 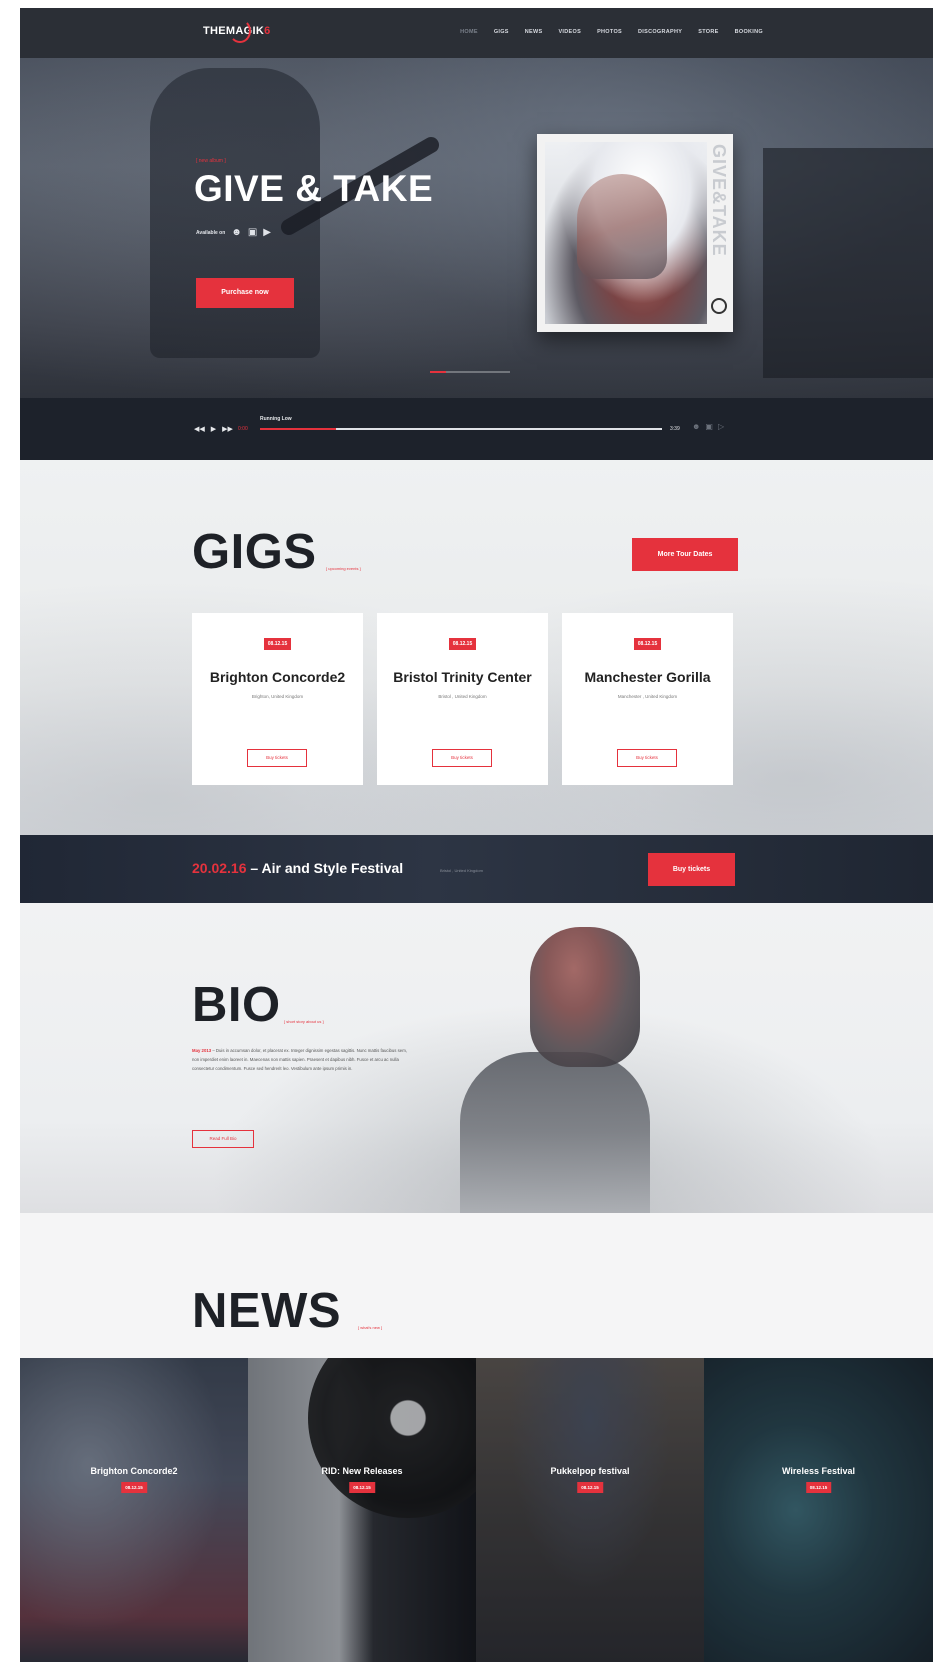 I want to click on bio-subtitle: [ short story about us ], so click(x=304, y=1021).